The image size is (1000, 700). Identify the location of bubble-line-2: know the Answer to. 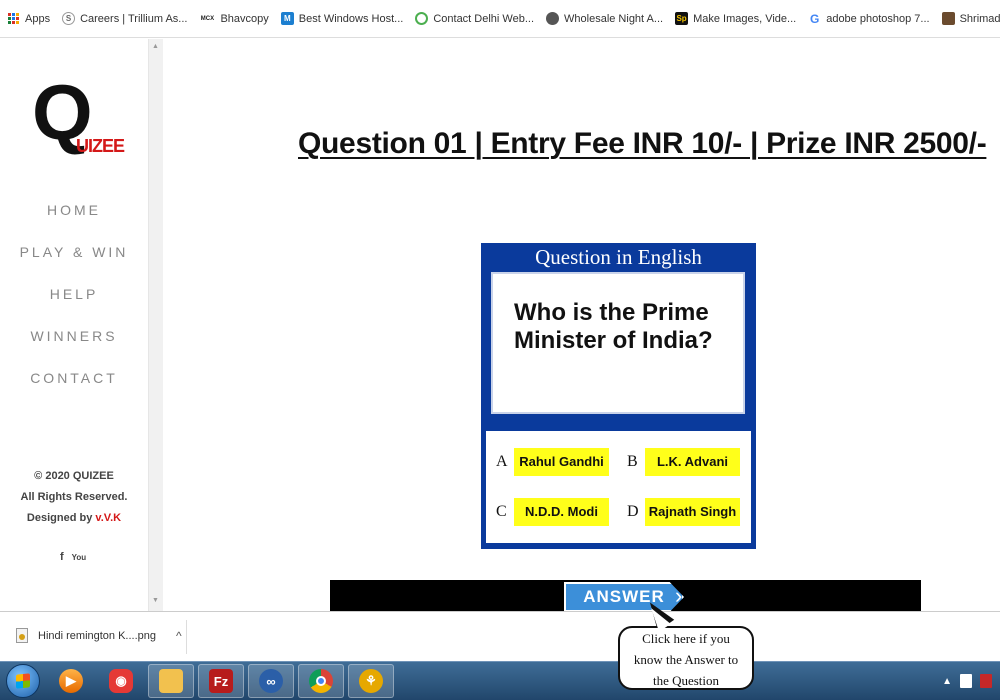
(686, 659).